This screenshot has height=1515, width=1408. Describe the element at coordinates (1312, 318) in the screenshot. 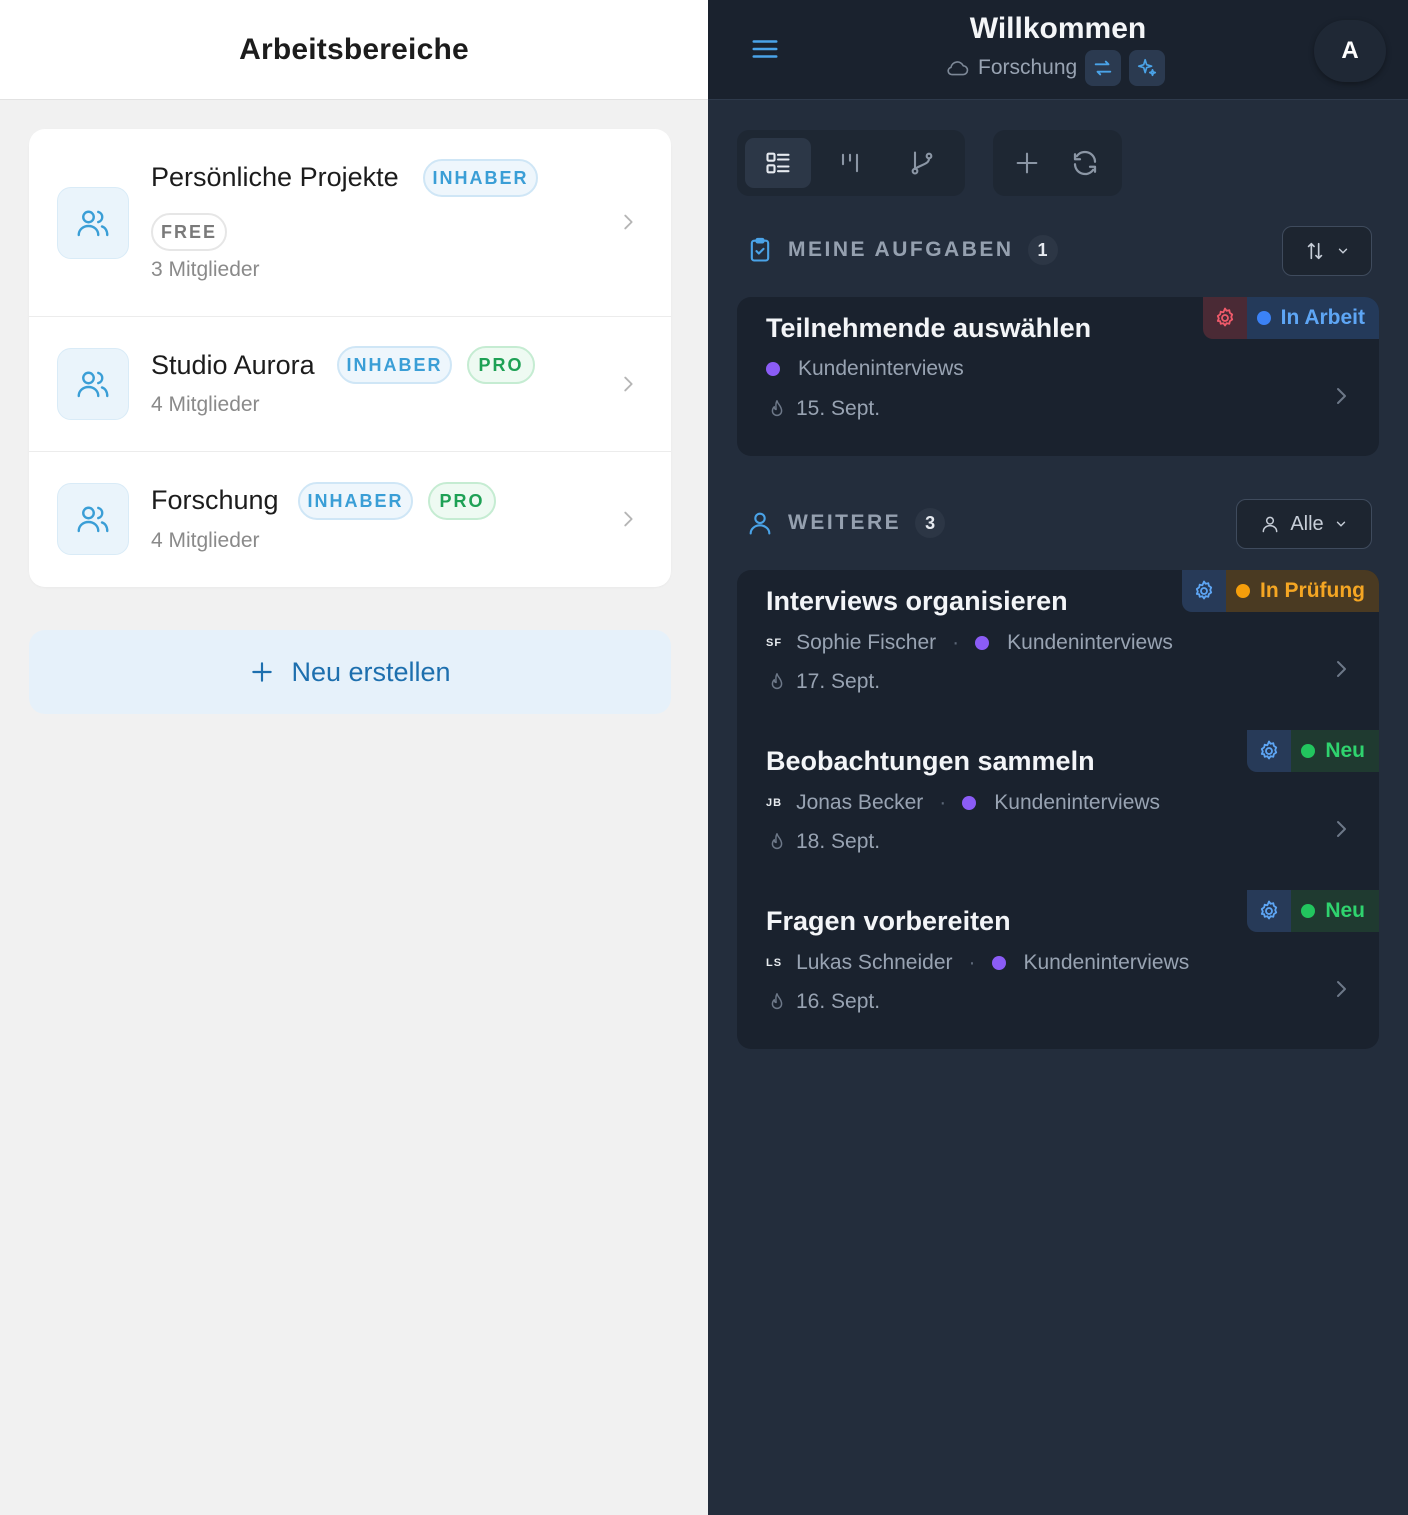

I see `status-label: In Arbeit` at that location.